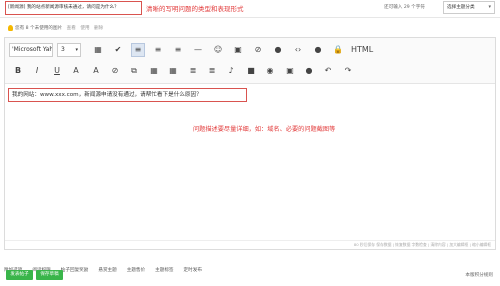  Describe the element at coordinates (127, 95) in the screenshot. I see `post-content-input: 我的网站：www.xxx.com，新闻源申请没有通过，请帮忙看下是什么原因？` at that location.